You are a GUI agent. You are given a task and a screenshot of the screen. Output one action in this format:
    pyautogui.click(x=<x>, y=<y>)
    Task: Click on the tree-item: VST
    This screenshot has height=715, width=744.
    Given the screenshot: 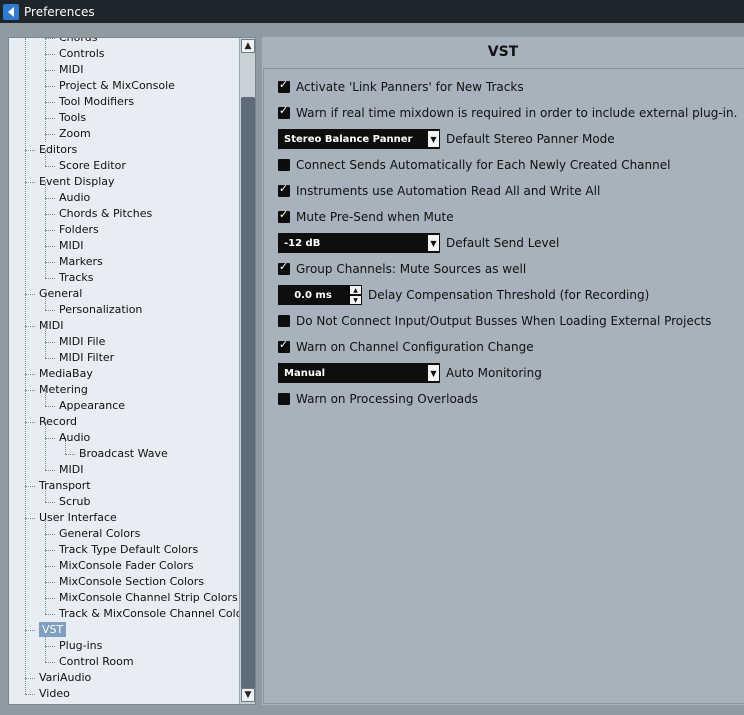 What is the action you would take?
    pyautogui.click(x=53, y=630)
    